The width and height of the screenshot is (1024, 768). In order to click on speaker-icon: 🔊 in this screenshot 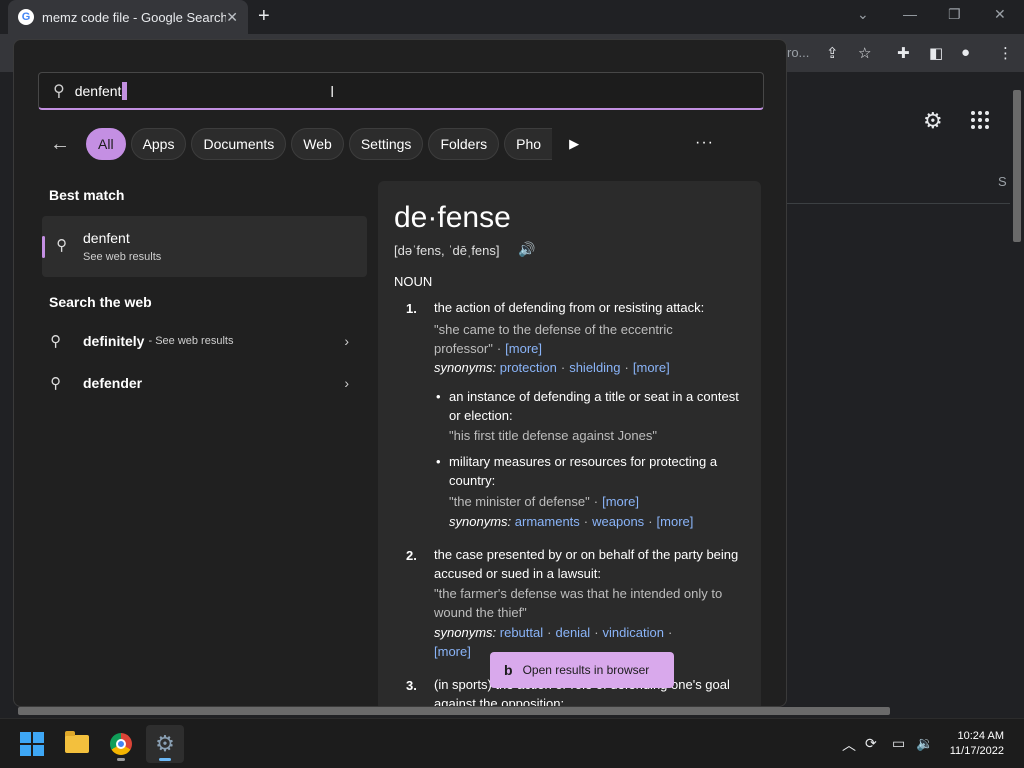, I will do `click(526, 249)`.